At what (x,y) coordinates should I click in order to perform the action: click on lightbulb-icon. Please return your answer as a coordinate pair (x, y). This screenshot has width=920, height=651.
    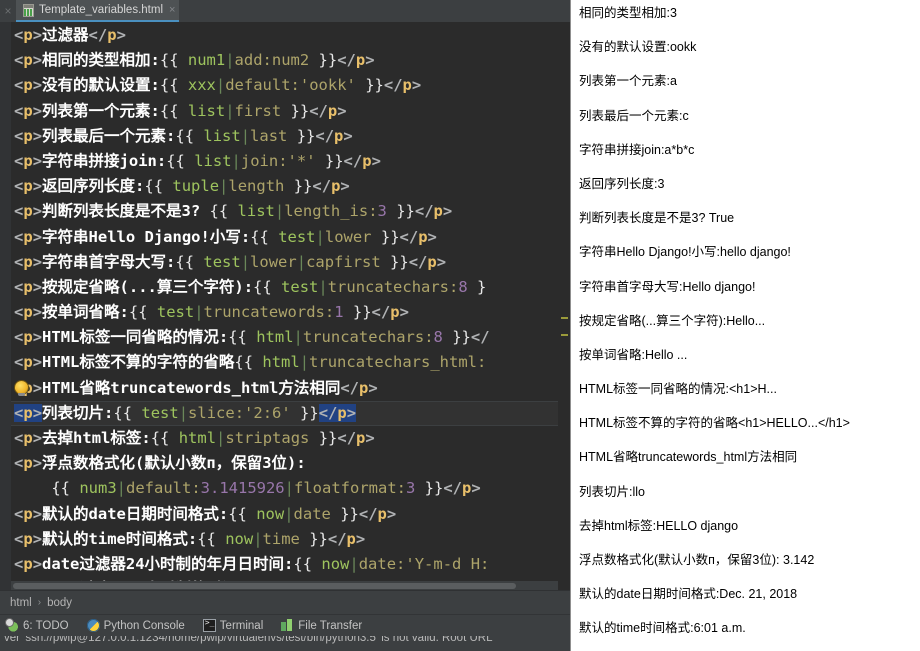
    Looking at the image, I should click on (21, 388).